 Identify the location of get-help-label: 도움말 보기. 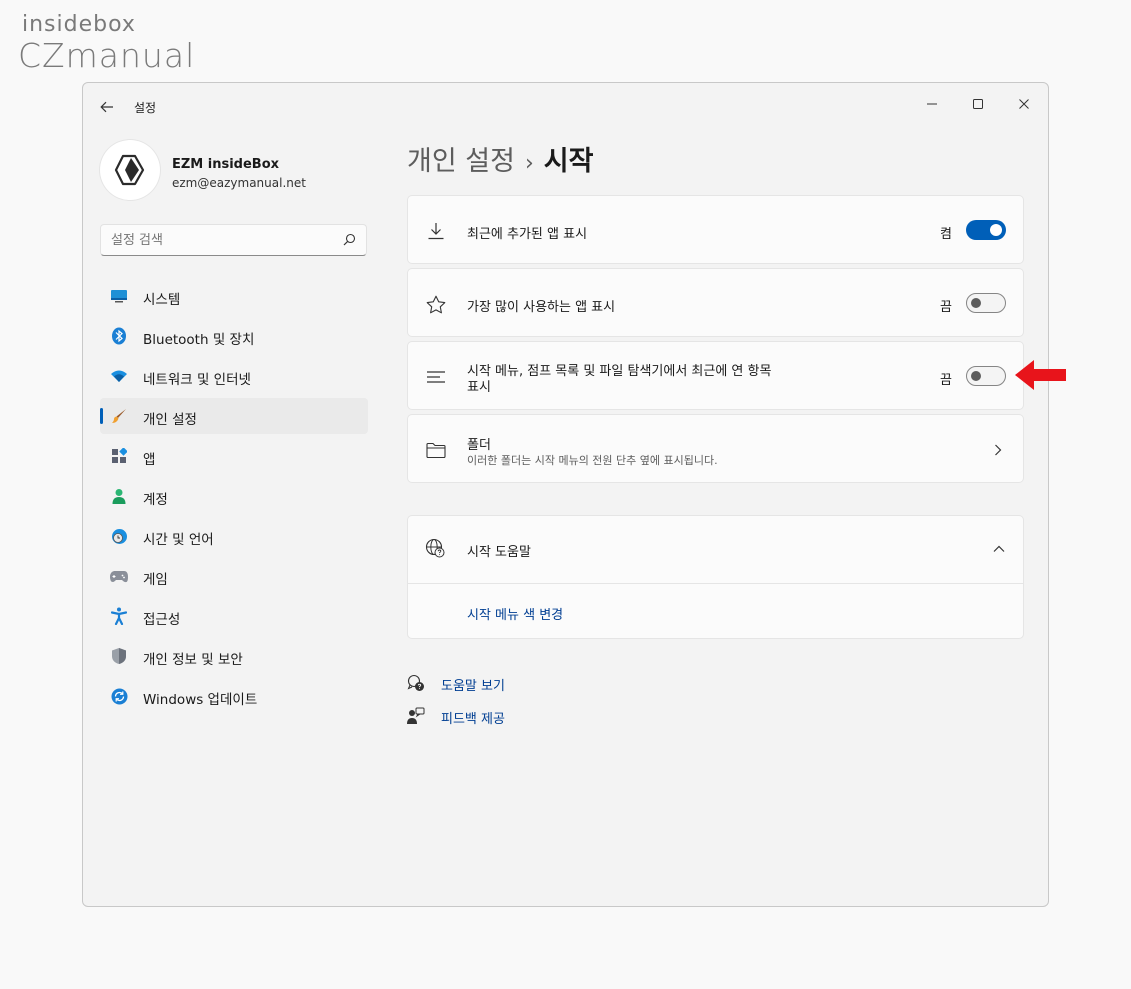
(473, 686).